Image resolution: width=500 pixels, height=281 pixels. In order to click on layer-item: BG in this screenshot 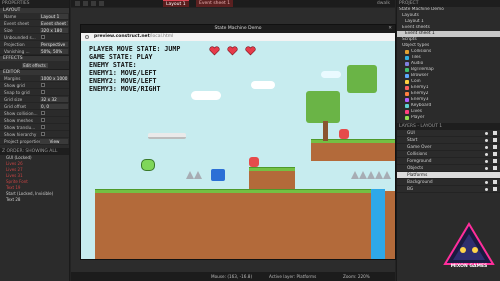, I will do `click(448, 189)`.